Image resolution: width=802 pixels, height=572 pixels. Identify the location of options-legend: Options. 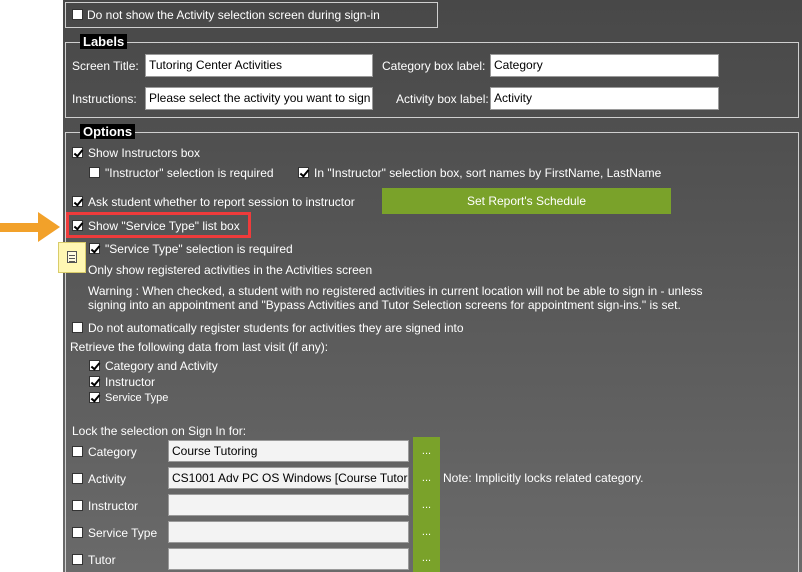
(108, 131).